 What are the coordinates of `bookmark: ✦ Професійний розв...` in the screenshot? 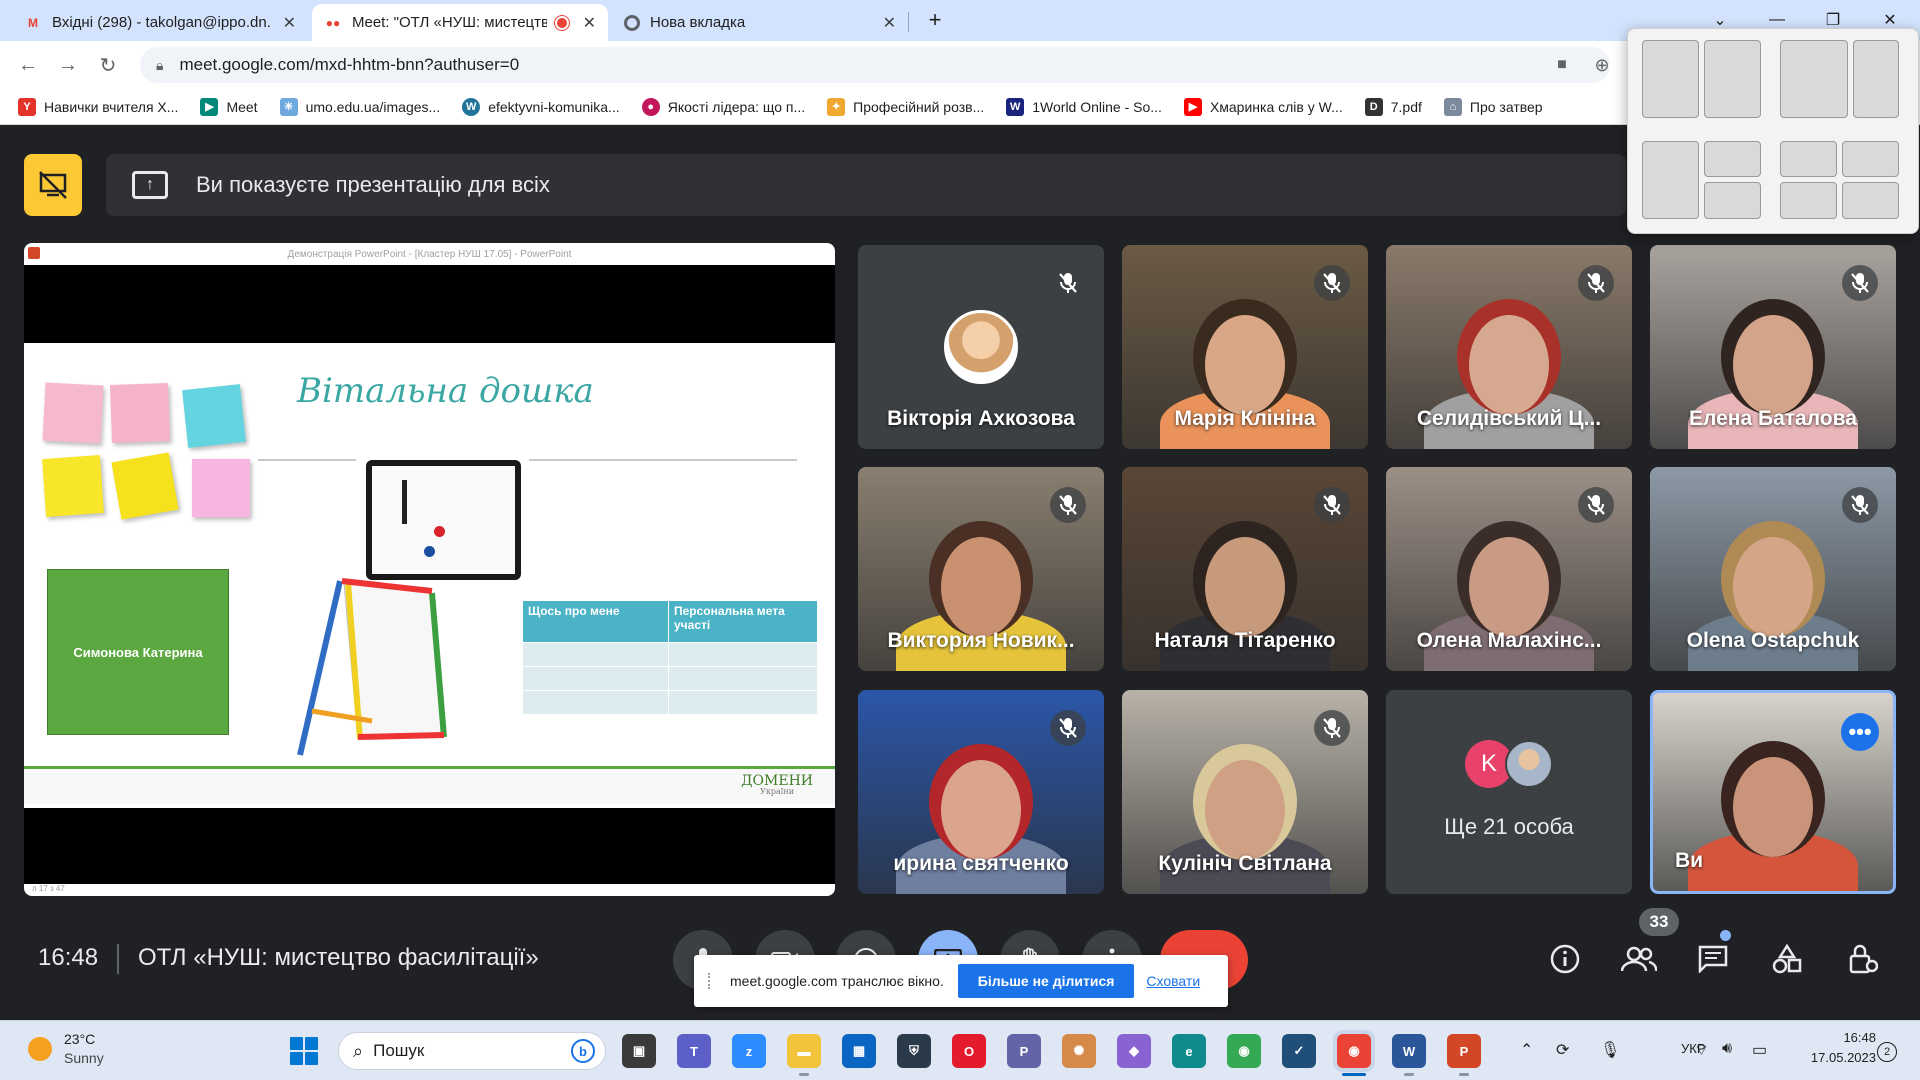 It's located at (905, 106).